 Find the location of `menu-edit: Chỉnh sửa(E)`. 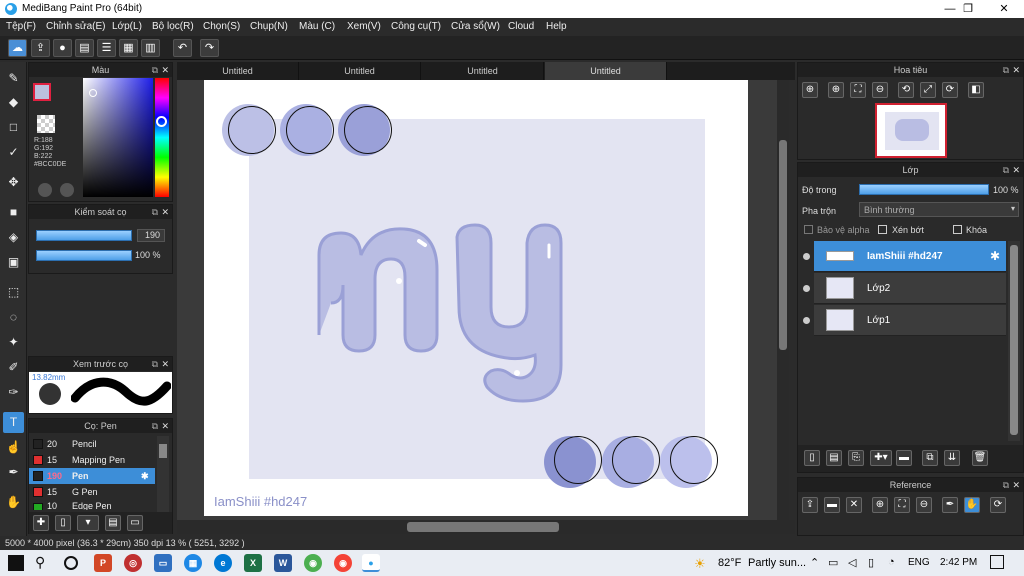

menu-edit: Chỉnh sửa(E) is located at coordinates (76, 26).